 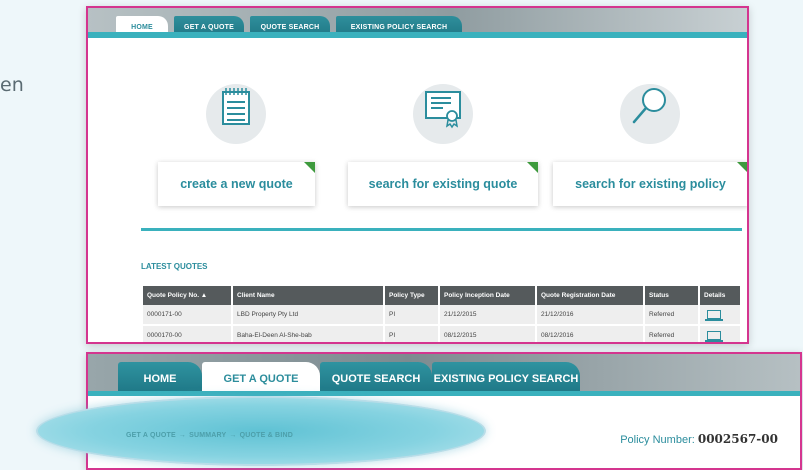 I want to click on search-policy-button: search for existing policy, so click(x=650, y=184).